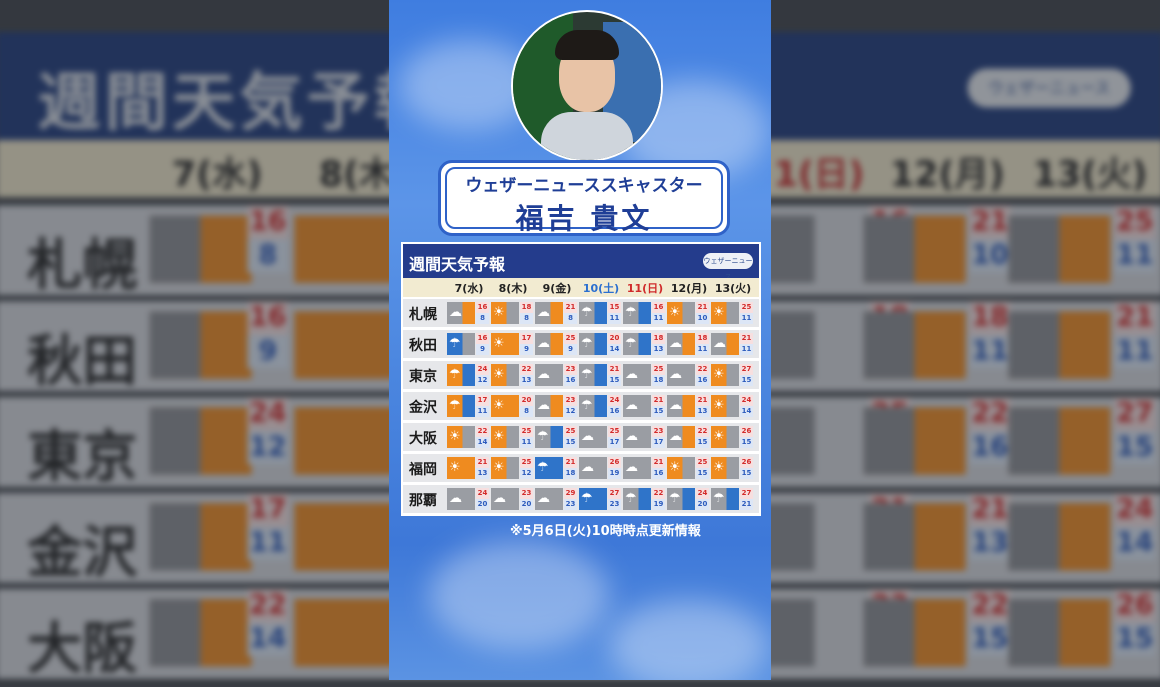 The width and height of the screenshot is (1160, 687). Describe the element at coordinates (526, 349) in the screenshot. I see `temp-low: 9` at that location.